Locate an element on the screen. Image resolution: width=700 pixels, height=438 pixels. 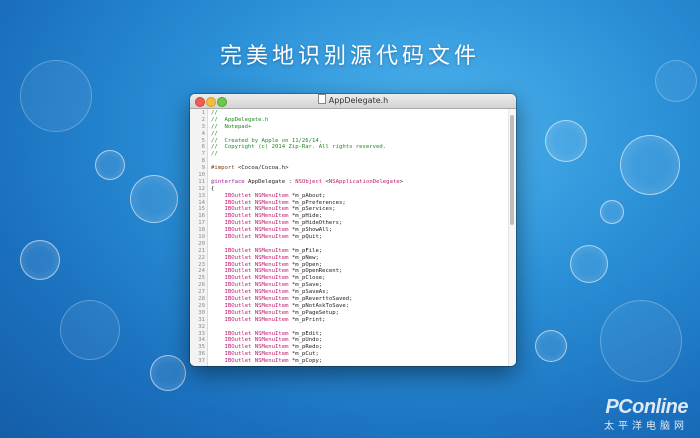
code-line: // Notepad+ is located at coordinates (359, 127).